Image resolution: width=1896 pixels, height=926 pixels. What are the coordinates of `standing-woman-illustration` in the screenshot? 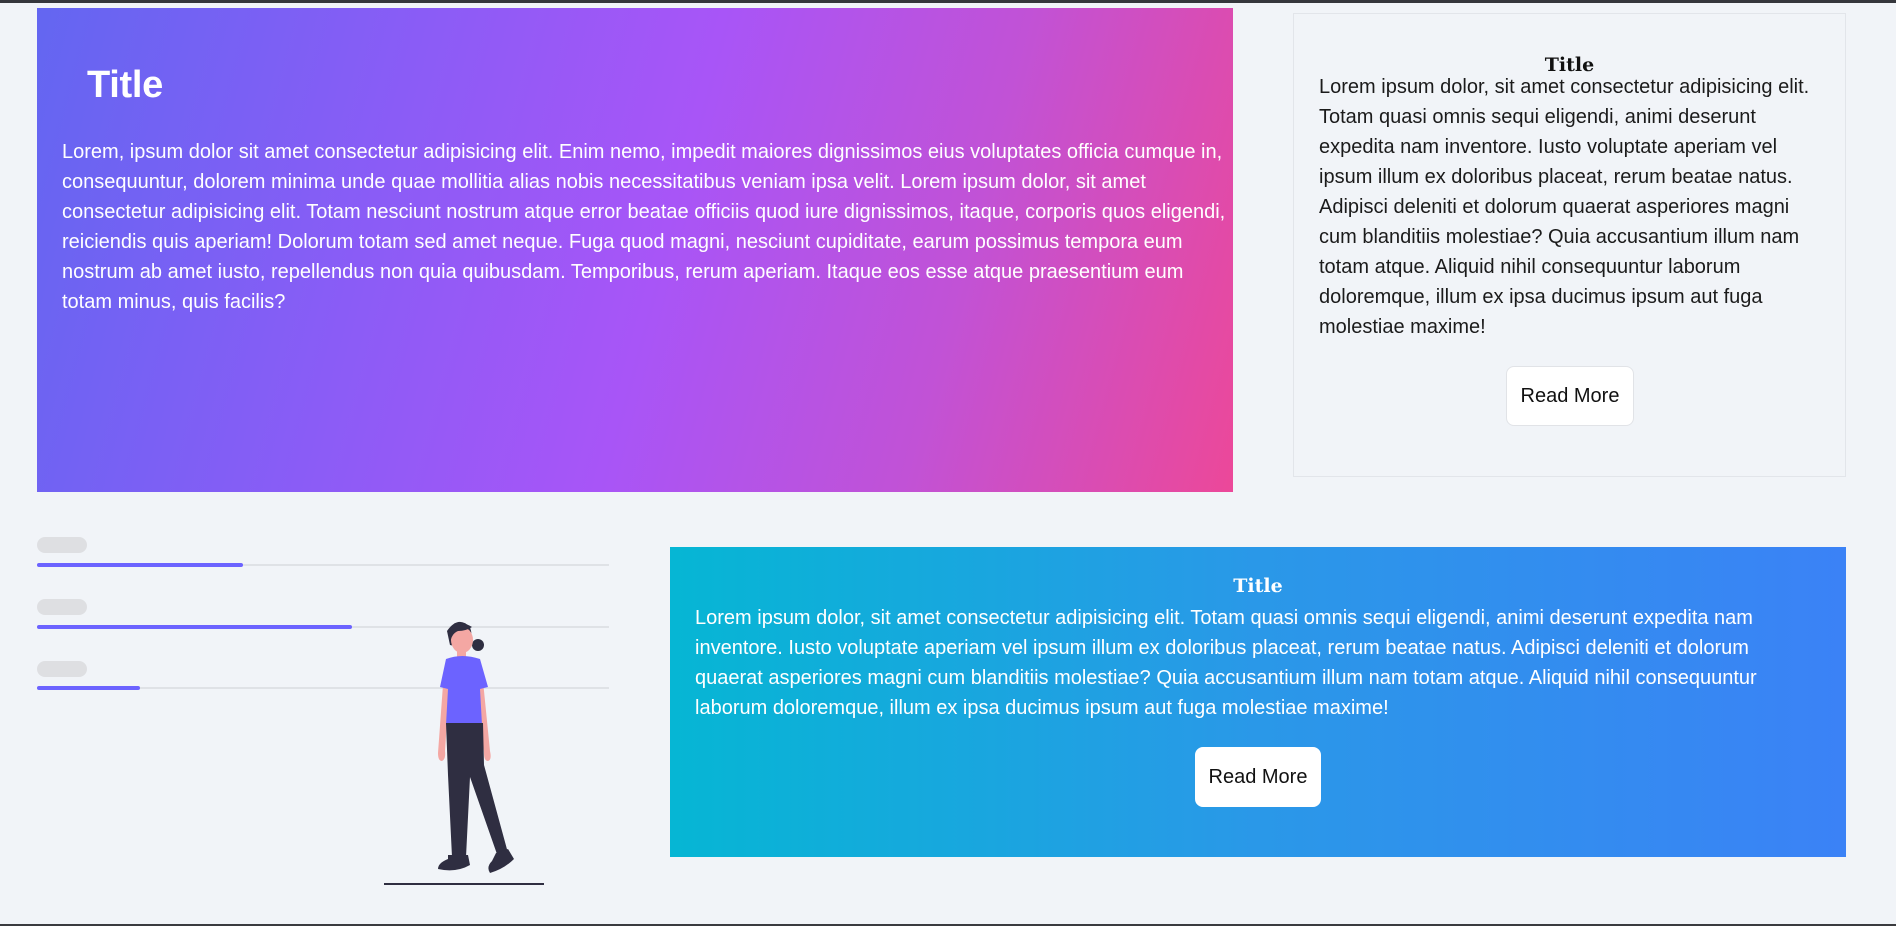 It's located at (464, 753).